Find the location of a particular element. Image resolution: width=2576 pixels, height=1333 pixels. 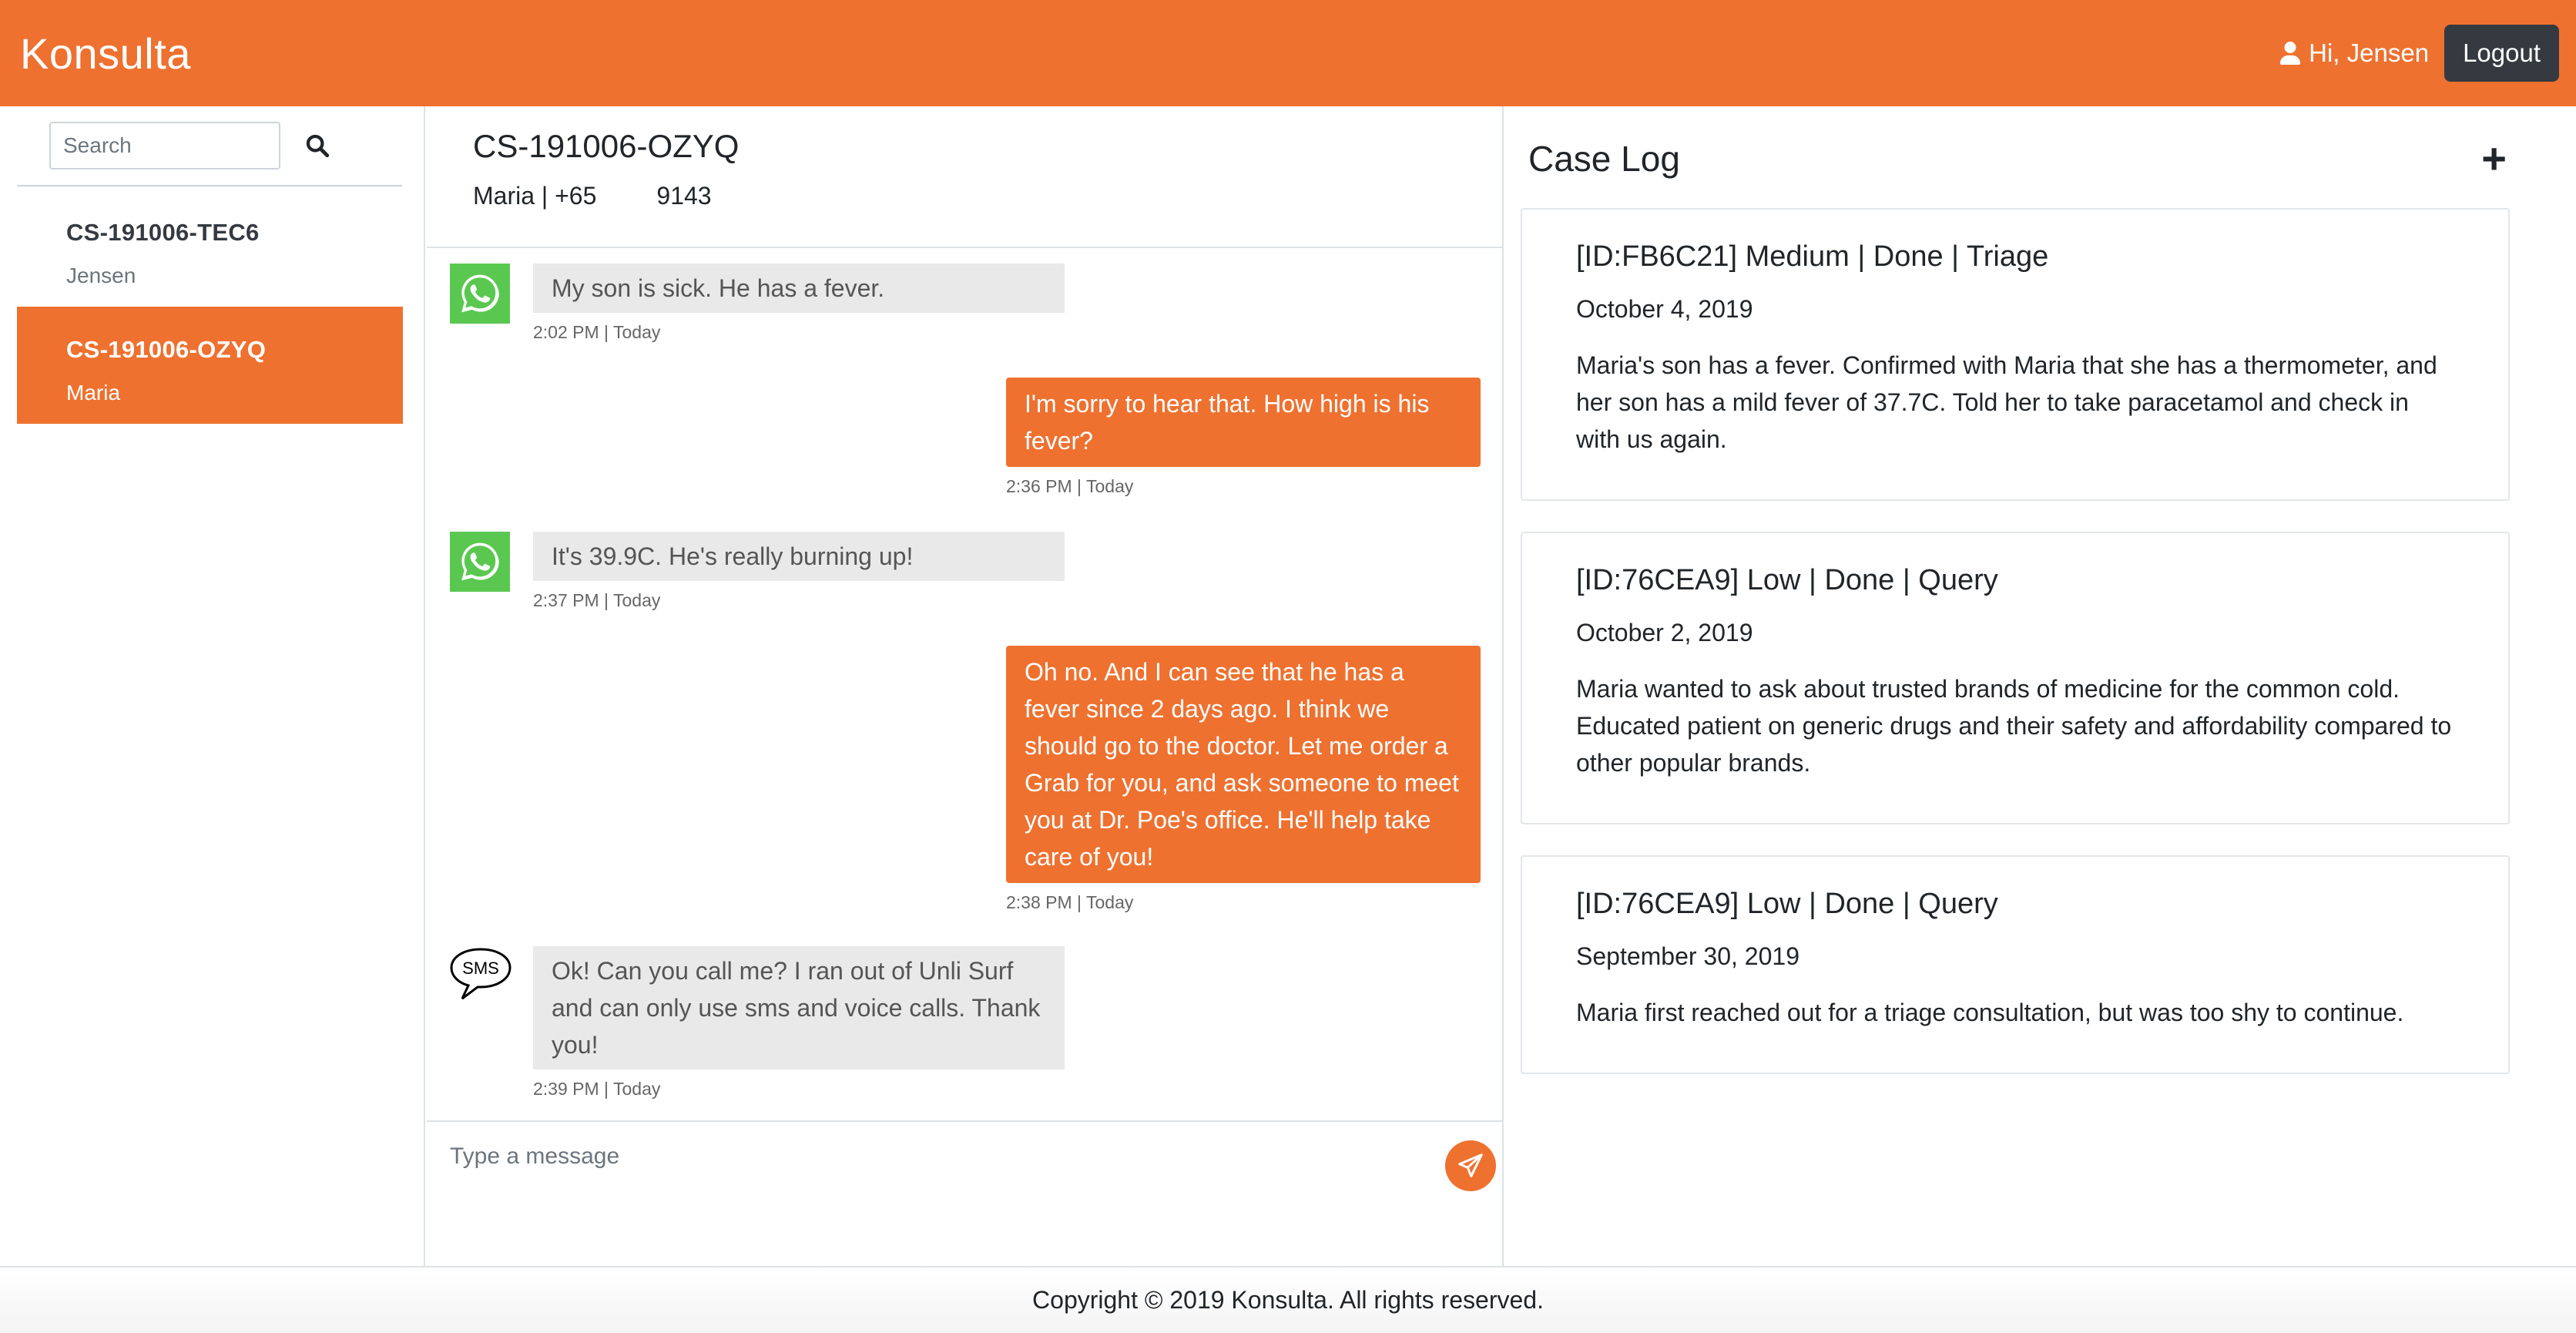

search-icon is located at coordinates (318, 146).